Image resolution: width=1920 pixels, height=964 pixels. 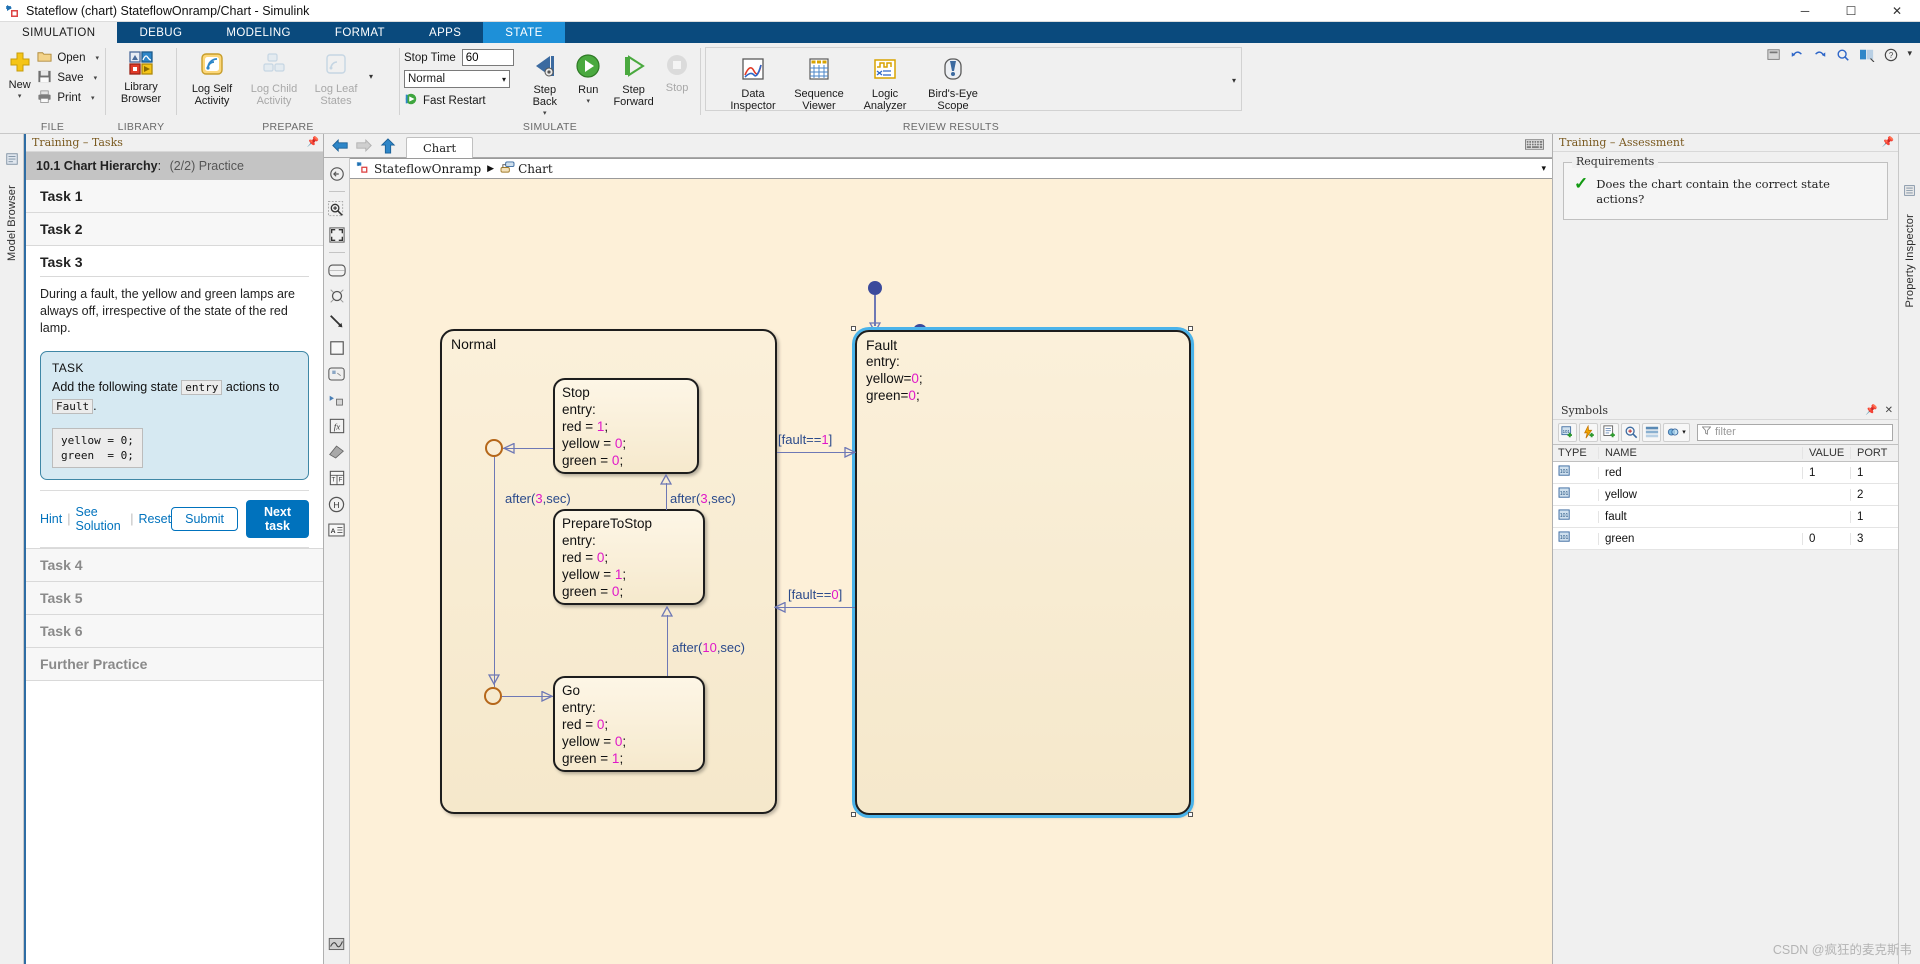 What do you see at coordinates (487, 57) in the screenshot?
I see `stop-time-input` at bounding box center [487, 57].